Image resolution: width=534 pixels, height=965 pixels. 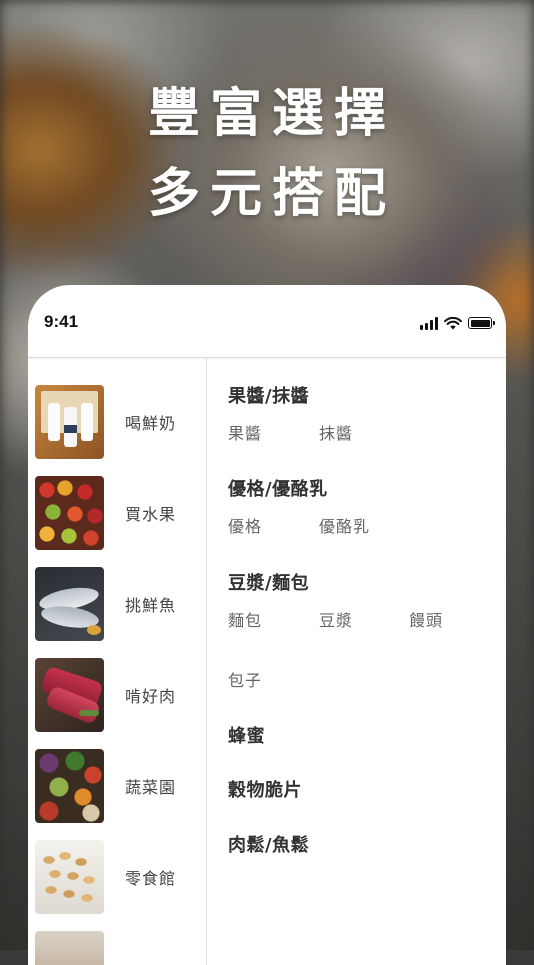 What do you see at coordinates (69, 422) in the screenshot?
I see `milk-thumbnail` at bounding box center [69, 422].